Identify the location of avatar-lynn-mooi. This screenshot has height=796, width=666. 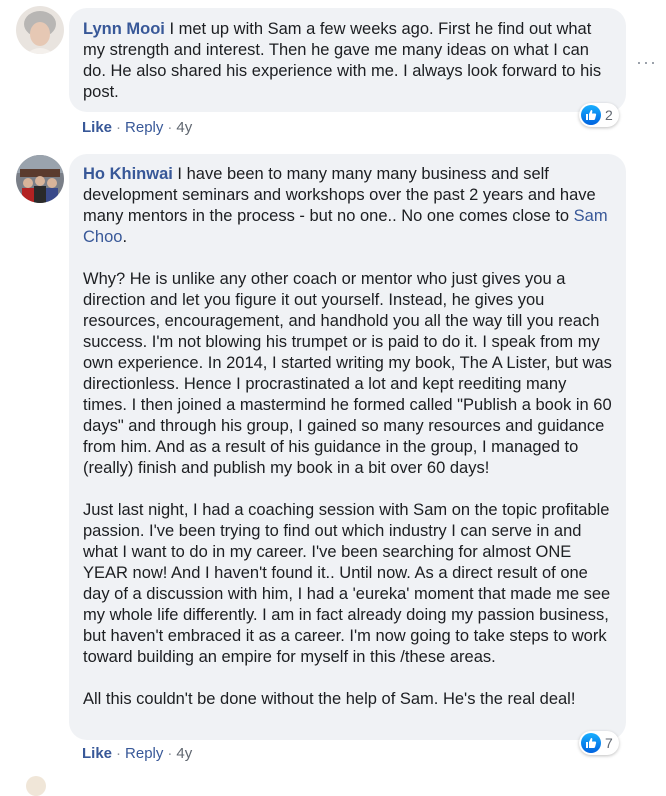
(40, 30).